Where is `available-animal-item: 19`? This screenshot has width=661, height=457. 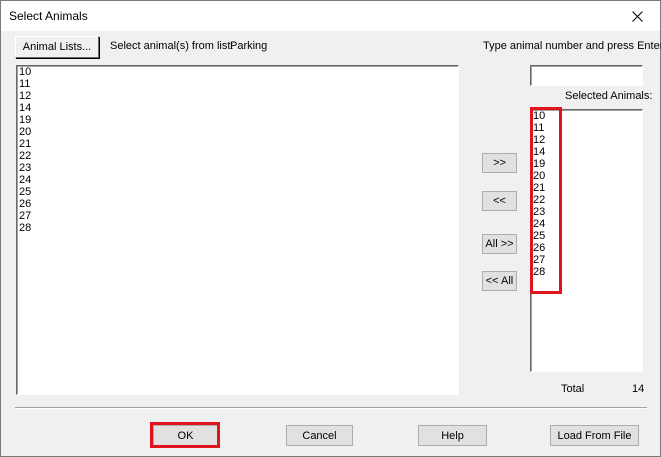
available-animal-item: 19 is located at coordinates (237, 120).